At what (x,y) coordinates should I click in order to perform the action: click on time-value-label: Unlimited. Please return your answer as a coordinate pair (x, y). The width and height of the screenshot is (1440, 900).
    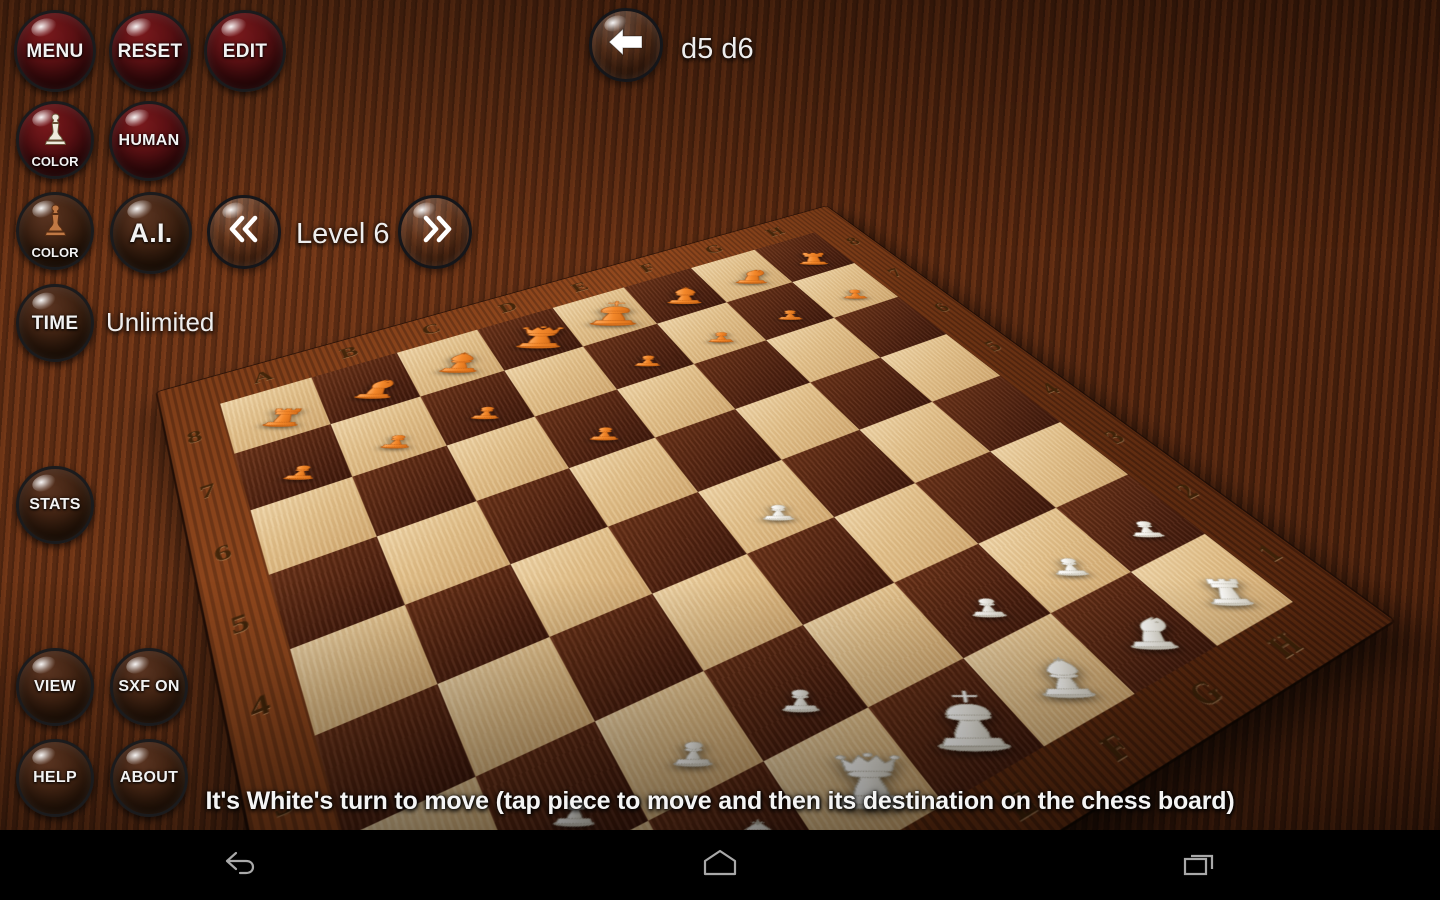
    Looking at the image, I should click on (160, 322).